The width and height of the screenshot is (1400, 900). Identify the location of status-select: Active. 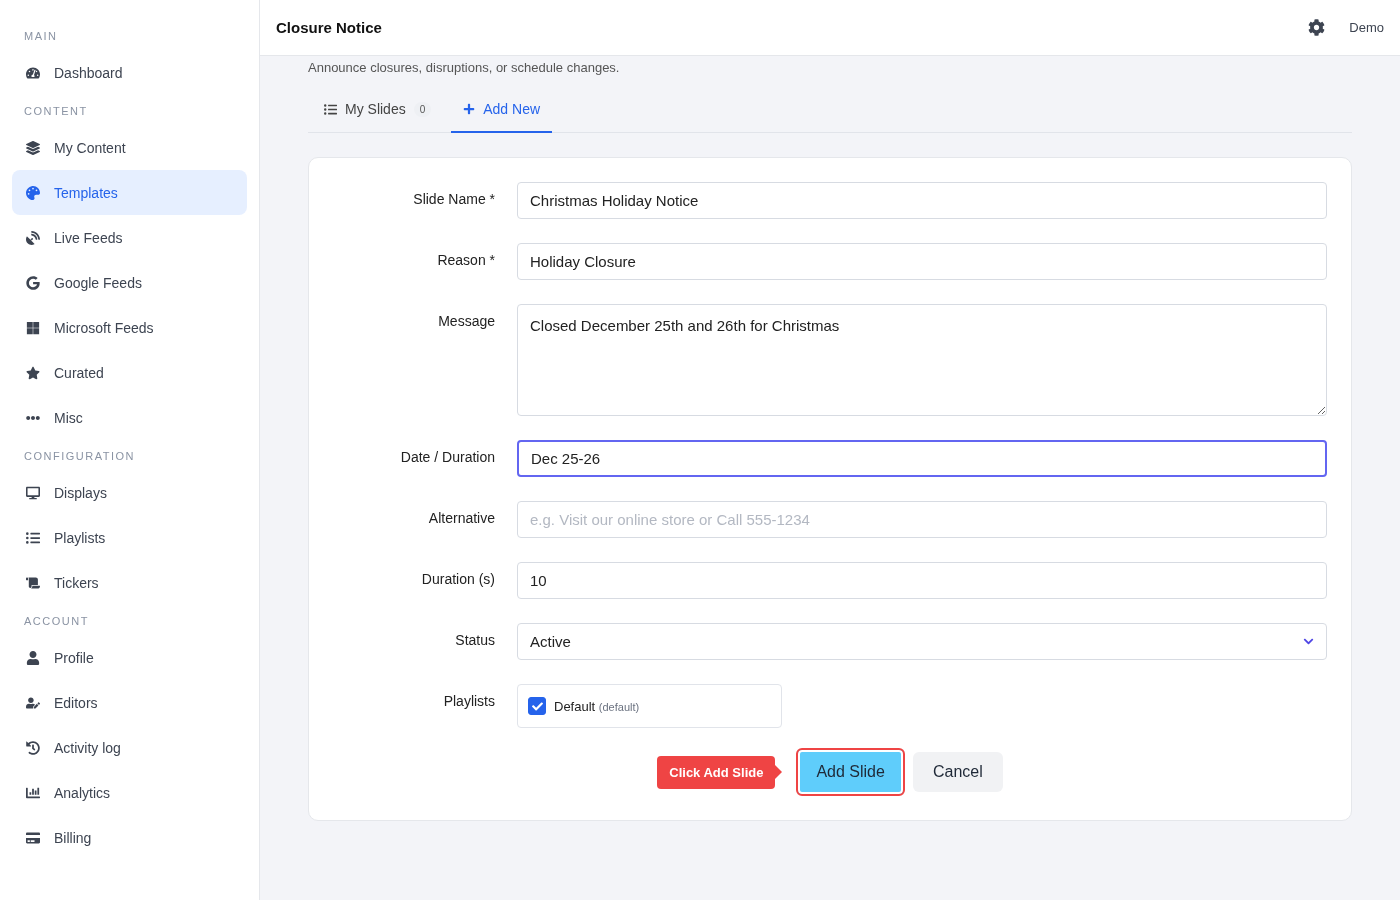
(922, 641).